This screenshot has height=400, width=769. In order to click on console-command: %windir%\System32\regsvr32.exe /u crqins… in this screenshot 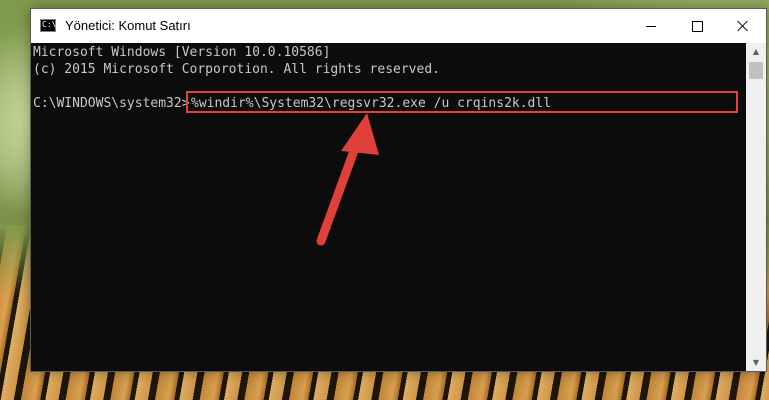, I will do `click(371, 104)`.